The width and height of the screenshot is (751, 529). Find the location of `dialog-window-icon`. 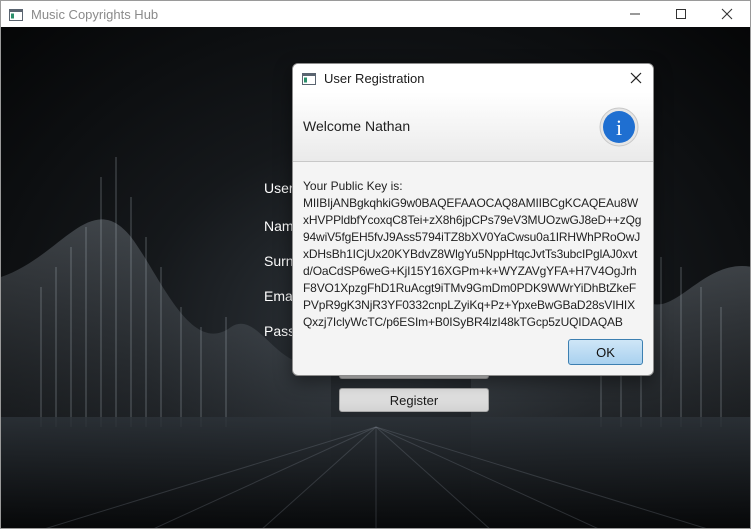

dialog-window-icon is located at coordinates (309, 78).